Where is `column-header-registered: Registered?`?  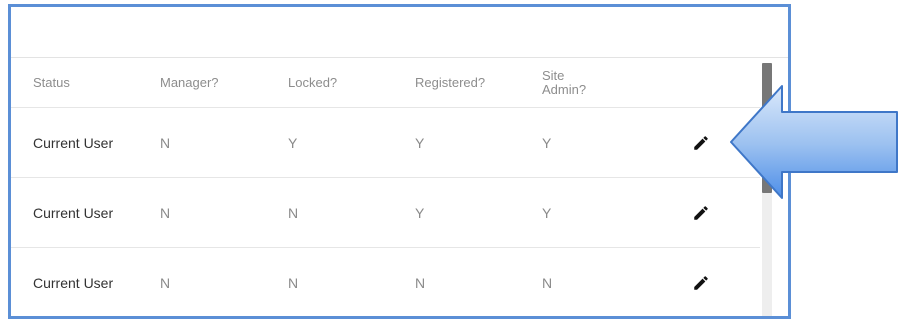
column-header-registered: Registered? is located at coordinates (450, 82).